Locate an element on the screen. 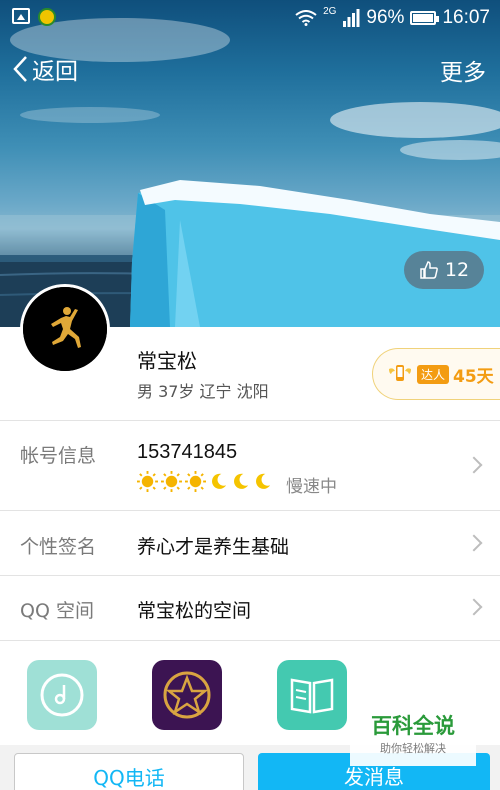 Image resolution: width=500 pixels, height=790 pixels. thumb-up-icon is located at coordinates (429, 270).